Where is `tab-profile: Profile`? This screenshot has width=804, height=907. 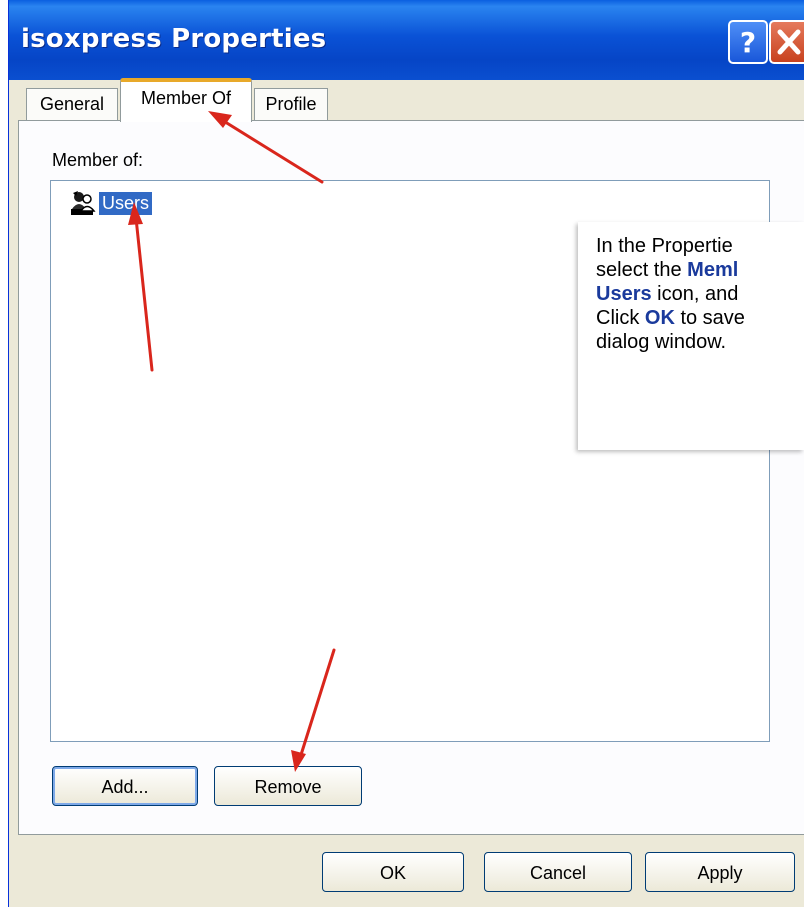
tab-profile: Profile is located at coordinates (291, 104).